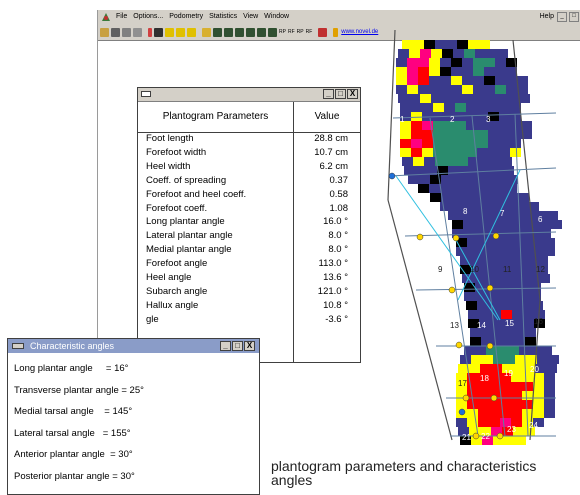  I want to click on table-row: Hallux angle 10.8 °, so click(249, 306).